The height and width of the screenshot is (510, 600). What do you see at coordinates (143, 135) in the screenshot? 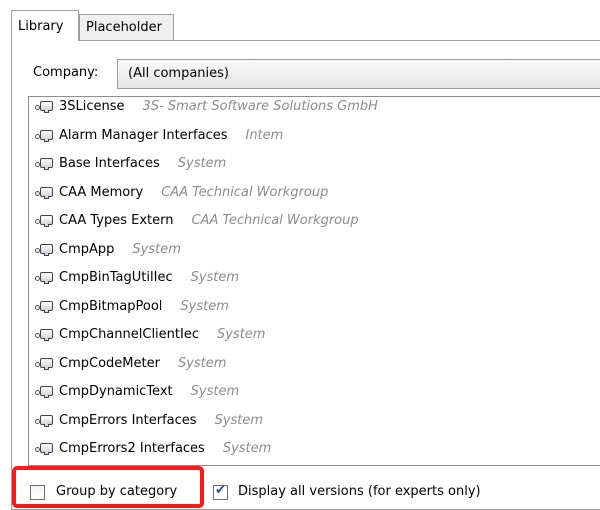
I see `library-name: Alarm Manager Interfaces` at bounding box center [143, 135].